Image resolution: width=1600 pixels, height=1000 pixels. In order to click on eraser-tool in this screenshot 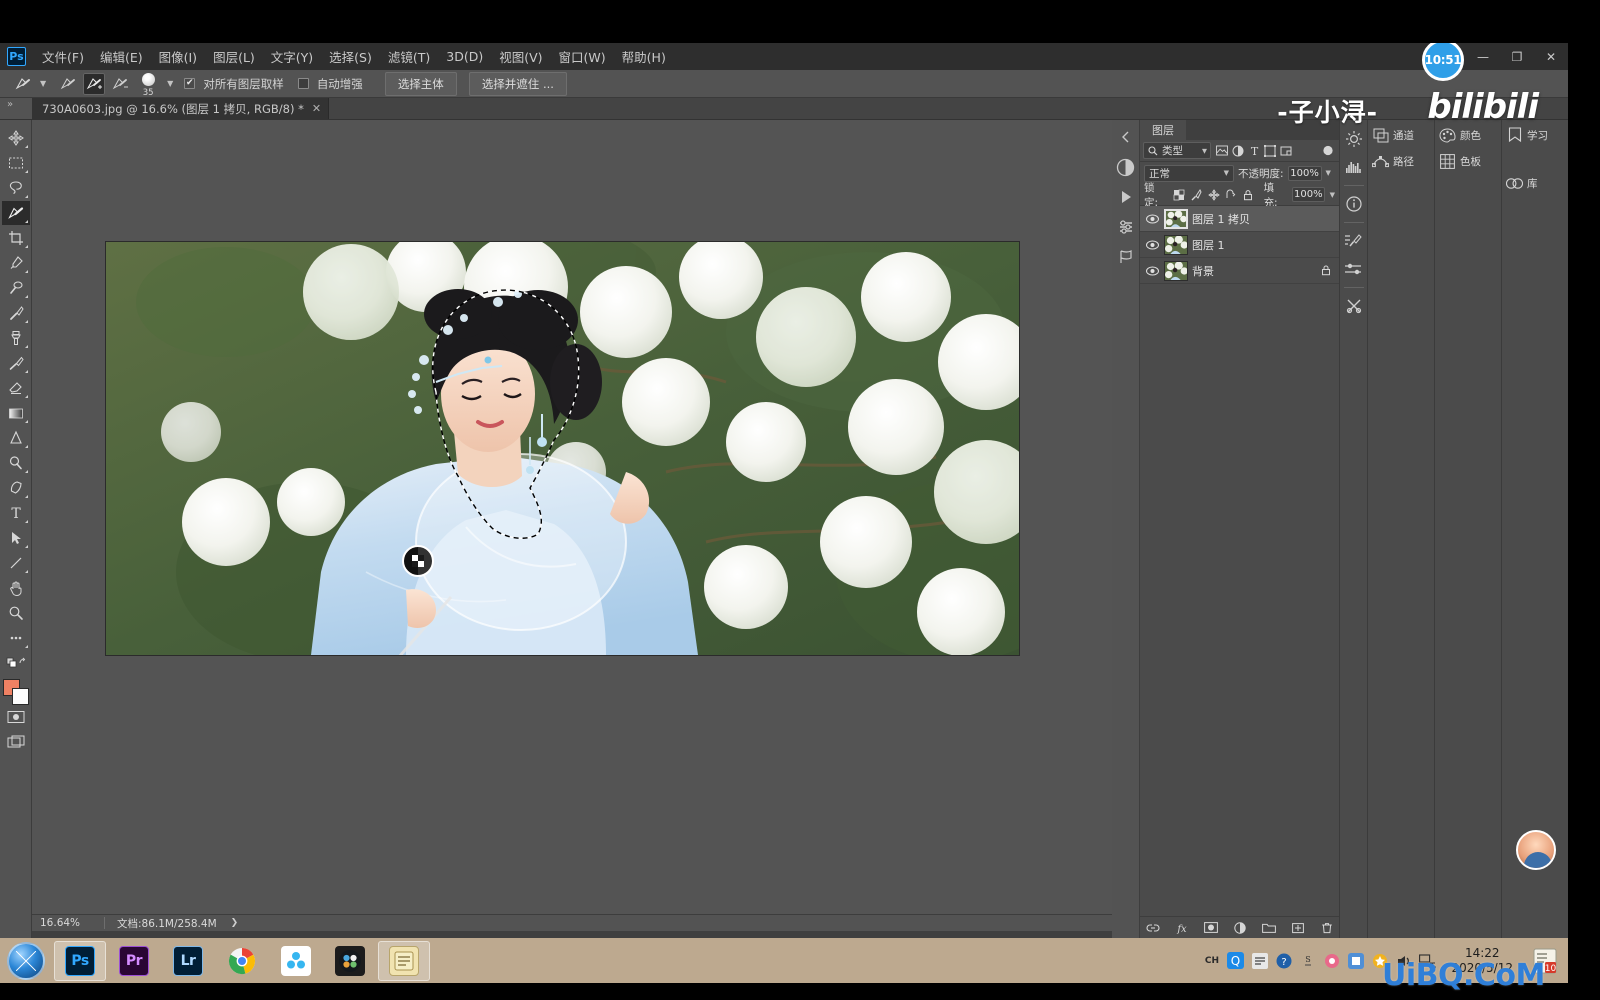, I will do `click(16, 388)`.